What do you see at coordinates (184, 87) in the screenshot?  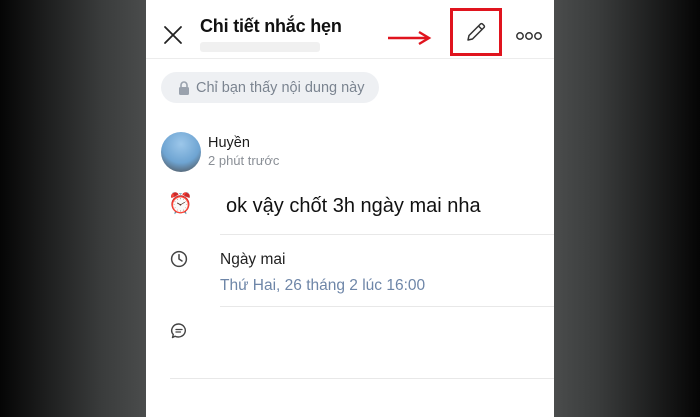 I see `lock-icon` at bounding box center [184, 87].